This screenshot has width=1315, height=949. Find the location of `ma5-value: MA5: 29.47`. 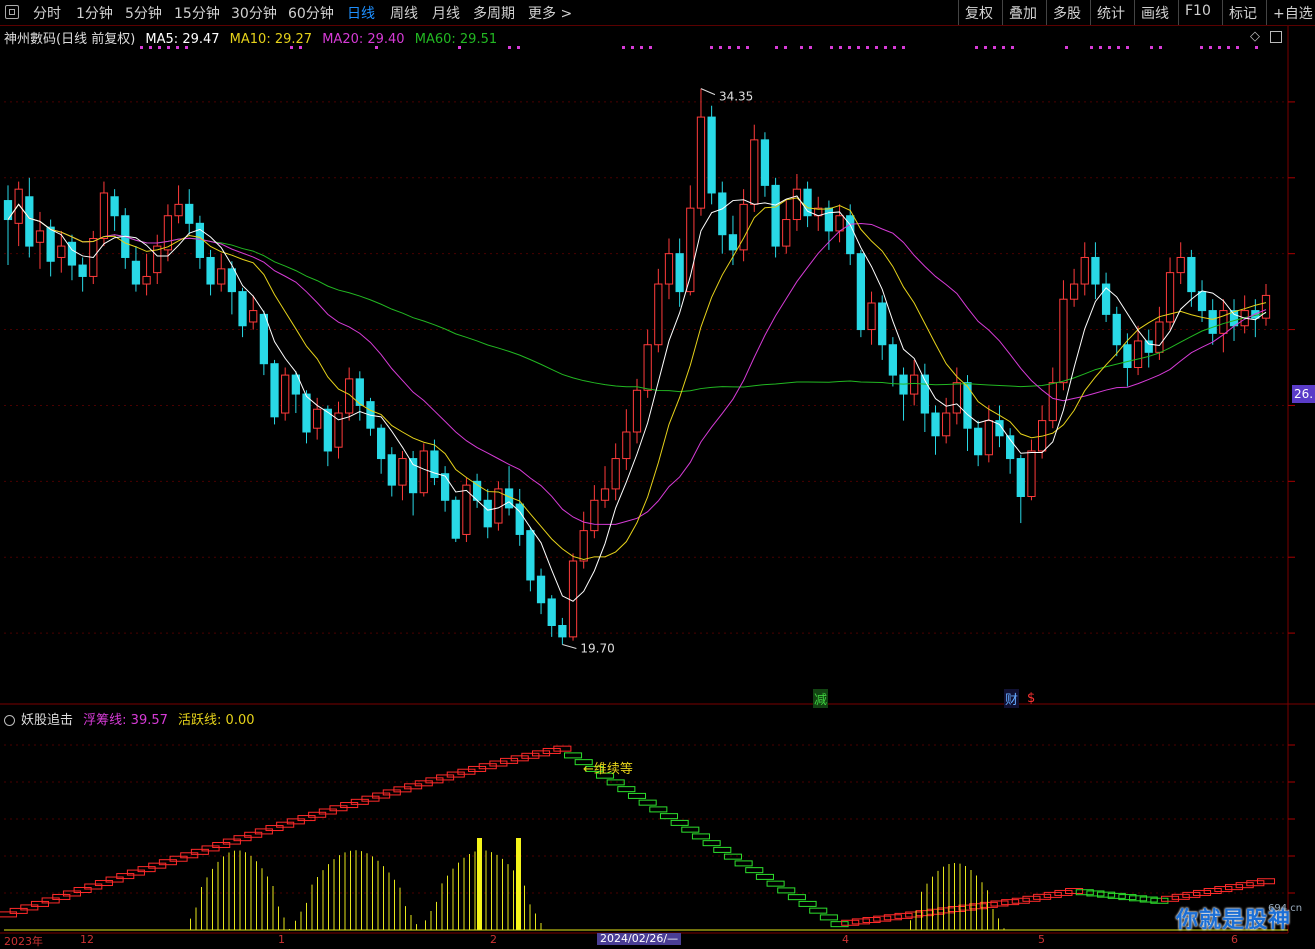

ma5-value: MA5: 29.47 is located at coordinates (182, 39).